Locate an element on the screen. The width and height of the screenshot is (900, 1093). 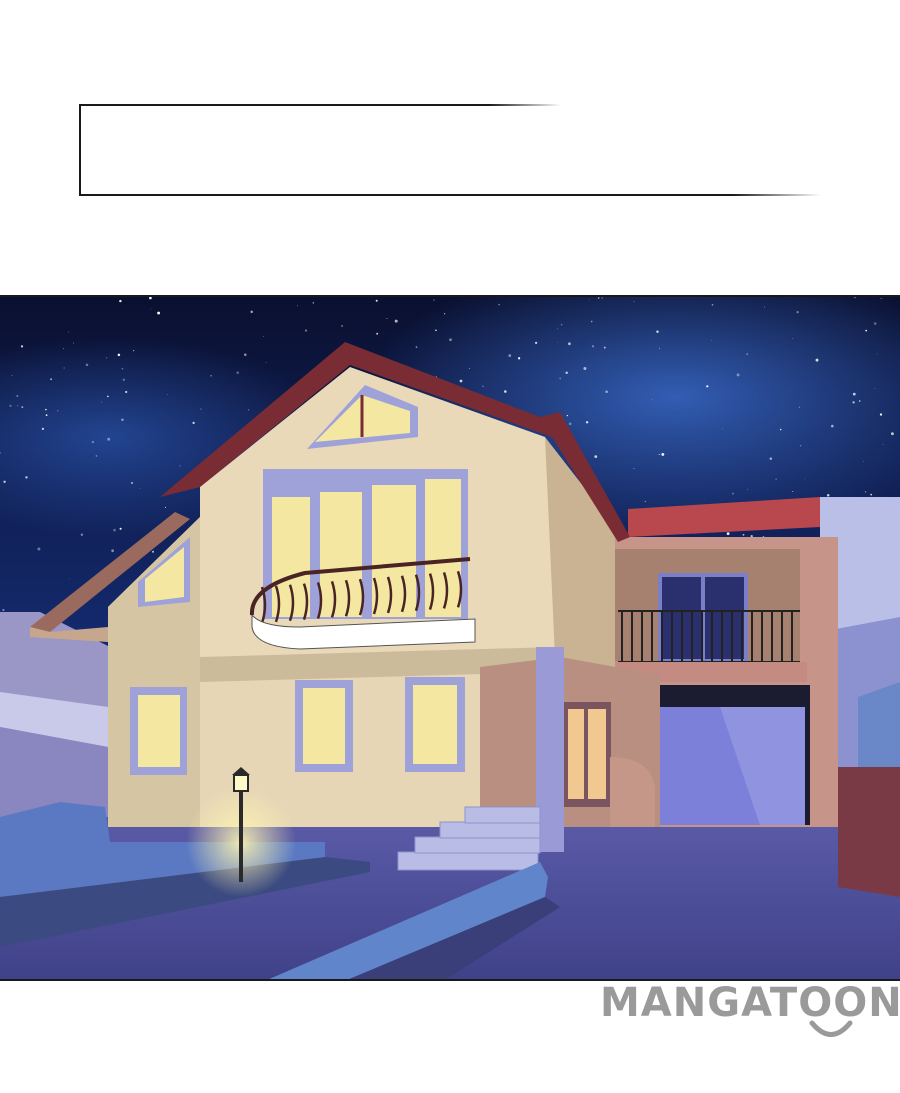
caption-box-bottom-border is located at coordinates (451, 195).